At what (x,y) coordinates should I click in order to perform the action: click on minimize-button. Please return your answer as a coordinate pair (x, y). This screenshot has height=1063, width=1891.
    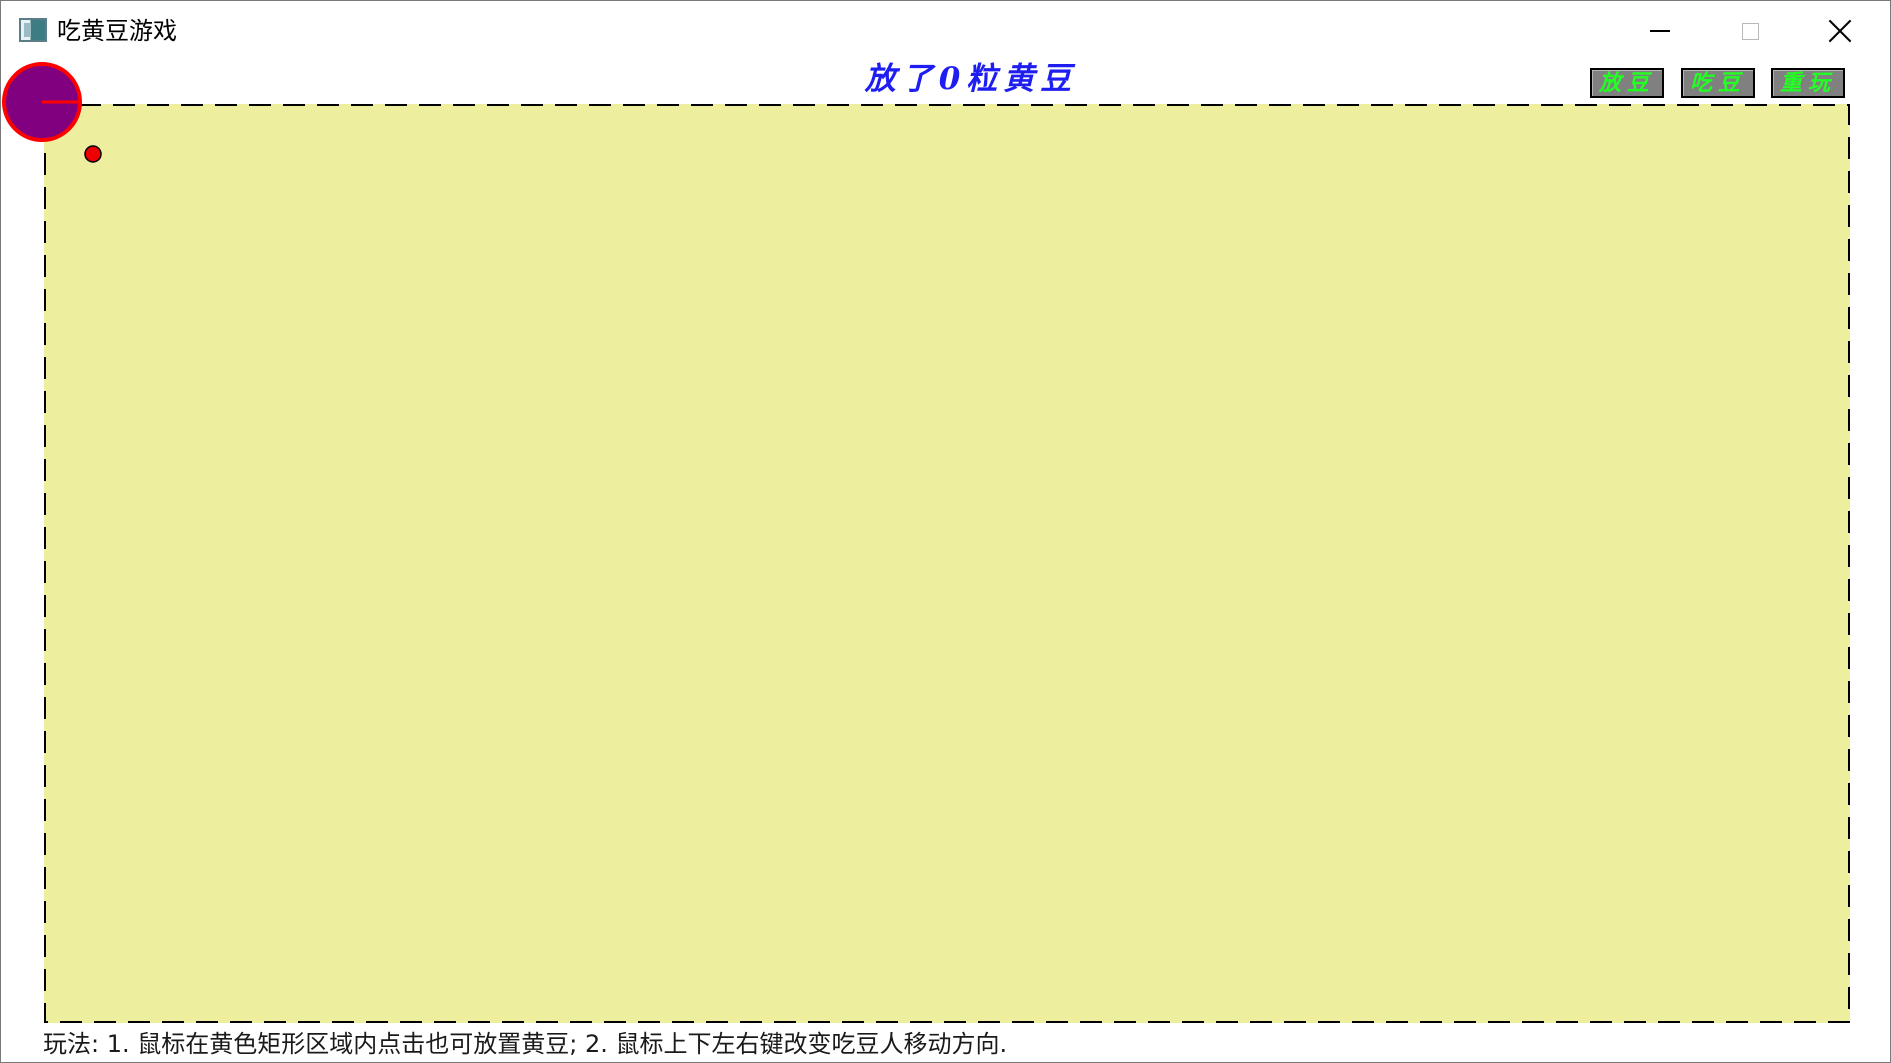
    Looking at the image, I should click on (1660, 31).